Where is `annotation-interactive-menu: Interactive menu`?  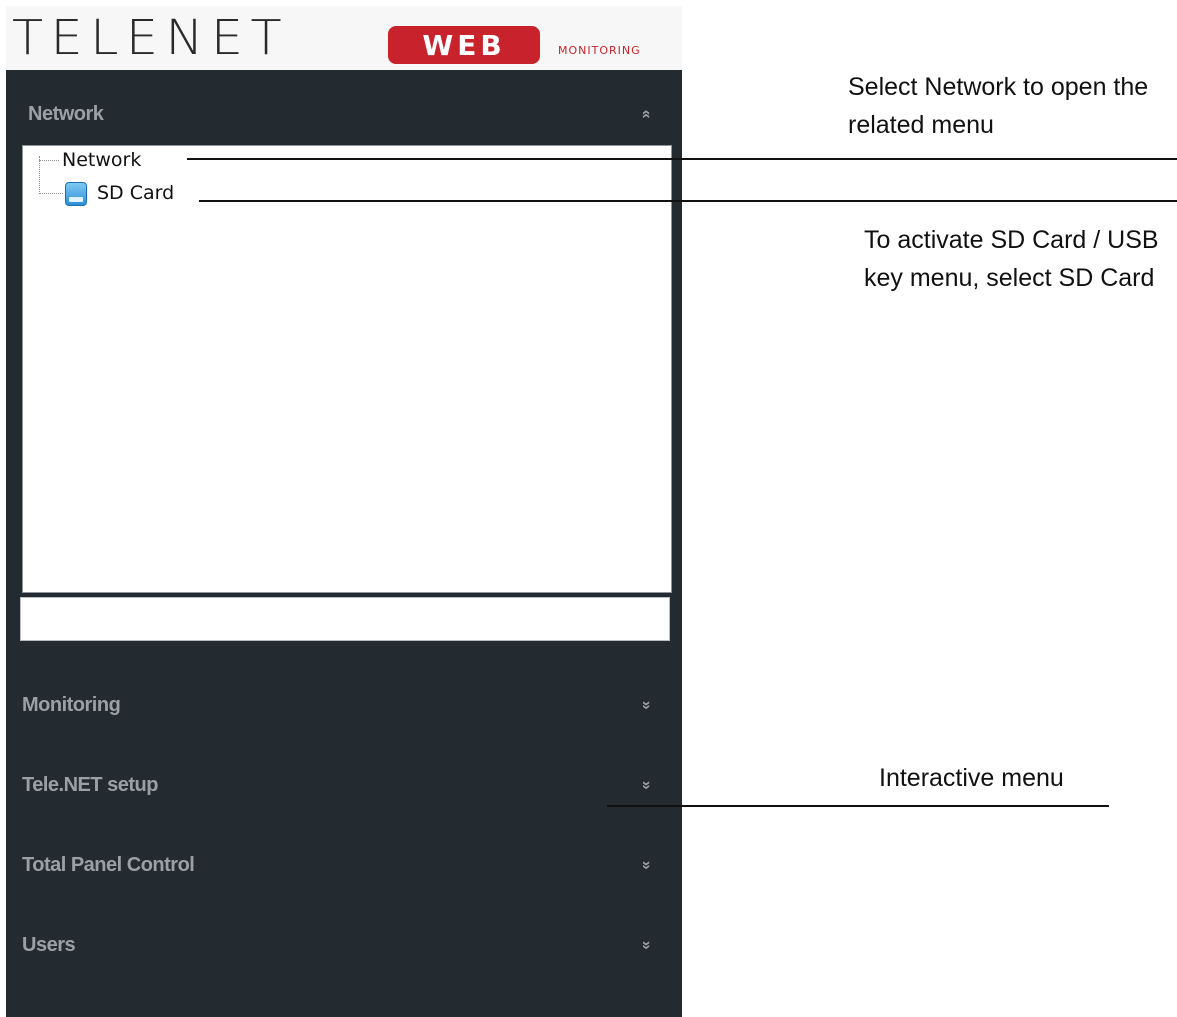 annotation-interactive-menu: Interactive menu is located at coordinates (971, 778).